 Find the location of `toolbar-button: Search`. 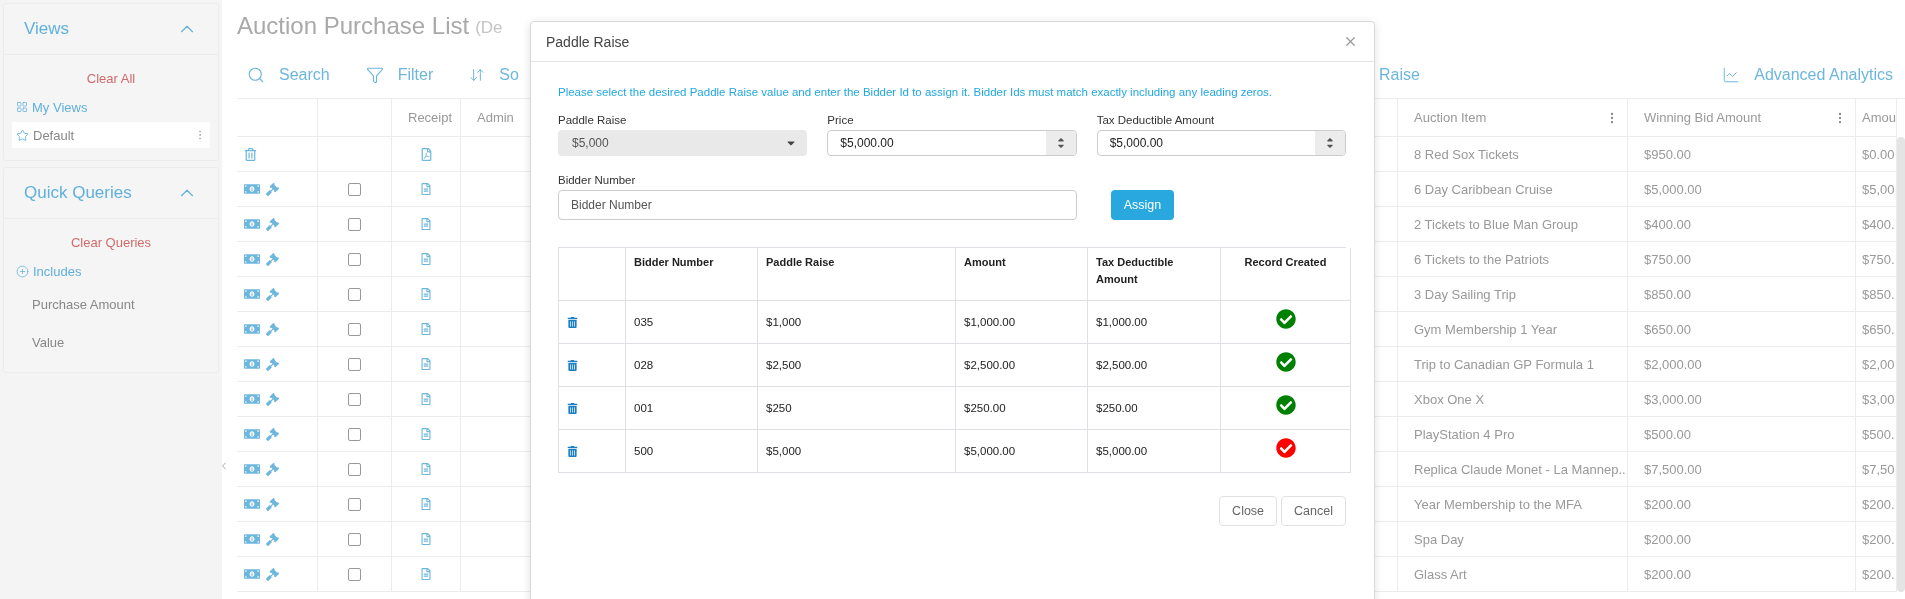

toolbar-button: Search is located at coordinates (288, 75).